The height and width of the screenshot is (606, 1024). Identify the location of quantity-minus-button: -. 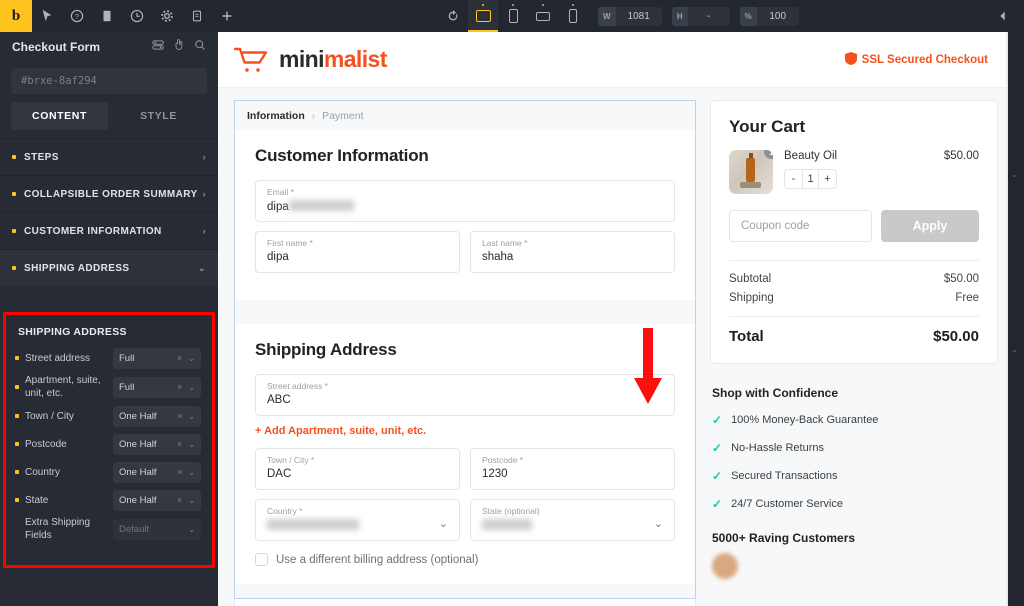
(793, 179).